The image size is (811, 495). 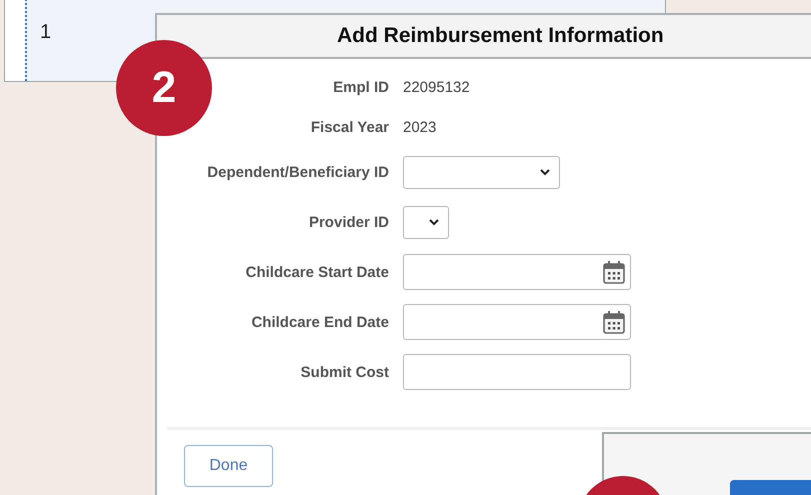 I want to click on field-label: Fiscal Year, so click(x=349, y=127).